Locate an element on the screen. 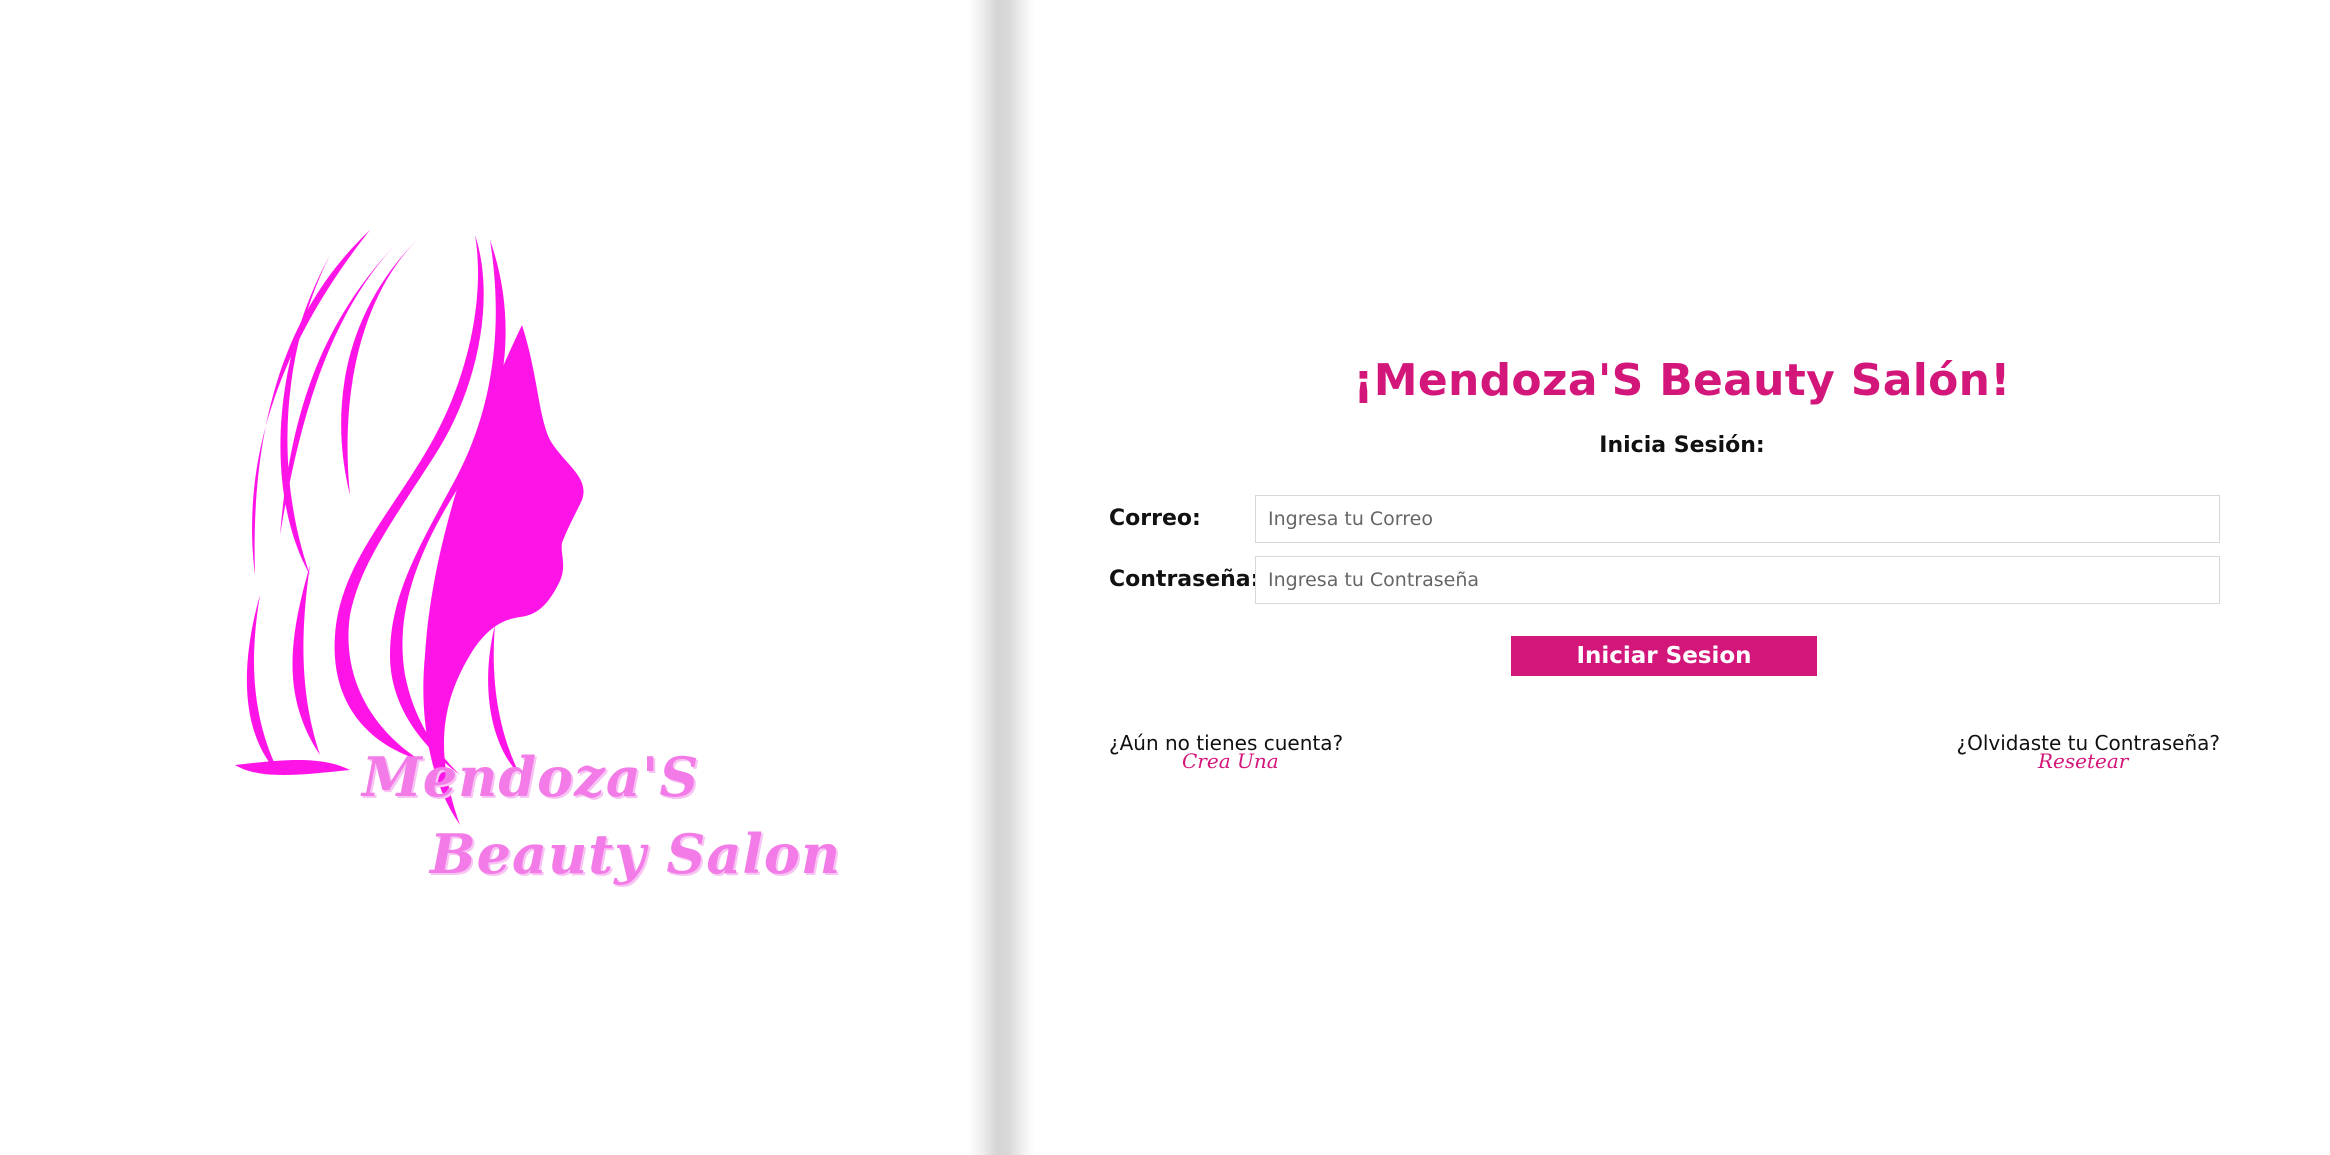 This screenshot has width=2330, height=1155. password-label: Contraseña: is located at coordinates (1184, 579).